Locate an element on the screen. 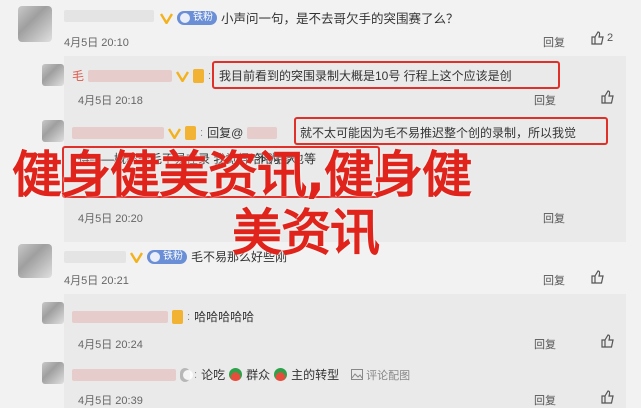 This screenshot has width=641, height=408. comment-time: 4月5日 20:39 is located at coordinates (110, 401).